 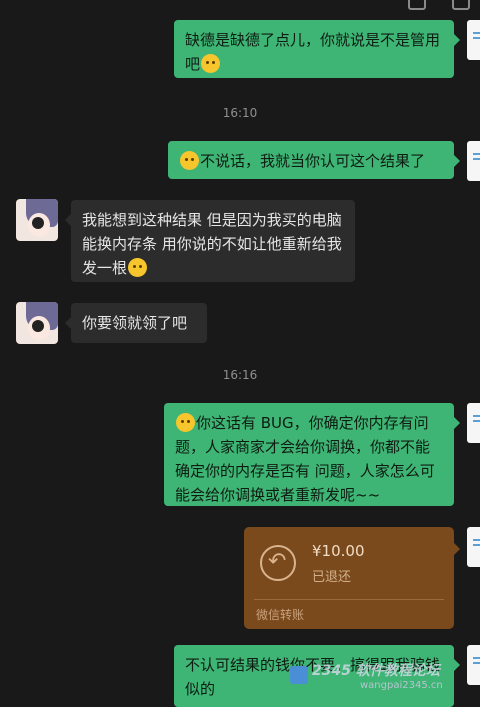 What do you see at coordinates (338, 551) in the screenshot?
I see `transfer-amount: ¥10.00` at bounding box center [338, 551].